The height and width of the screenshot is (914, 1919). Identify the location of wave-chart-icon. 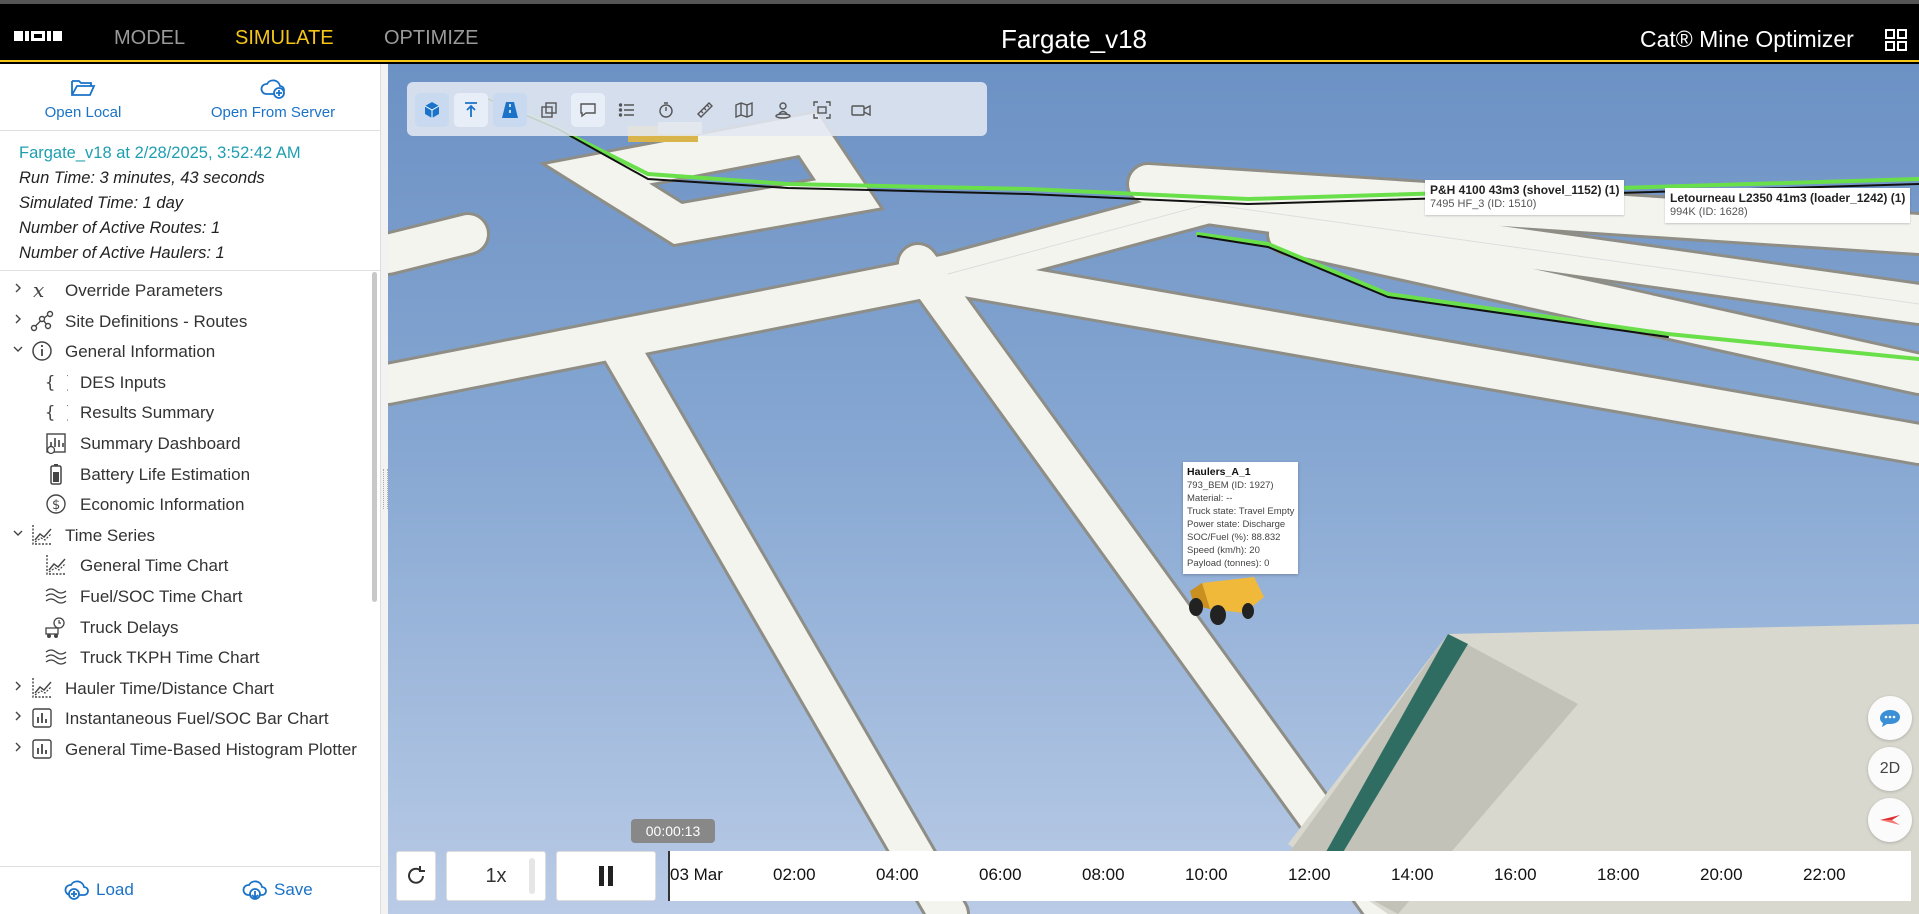
(56, 657).